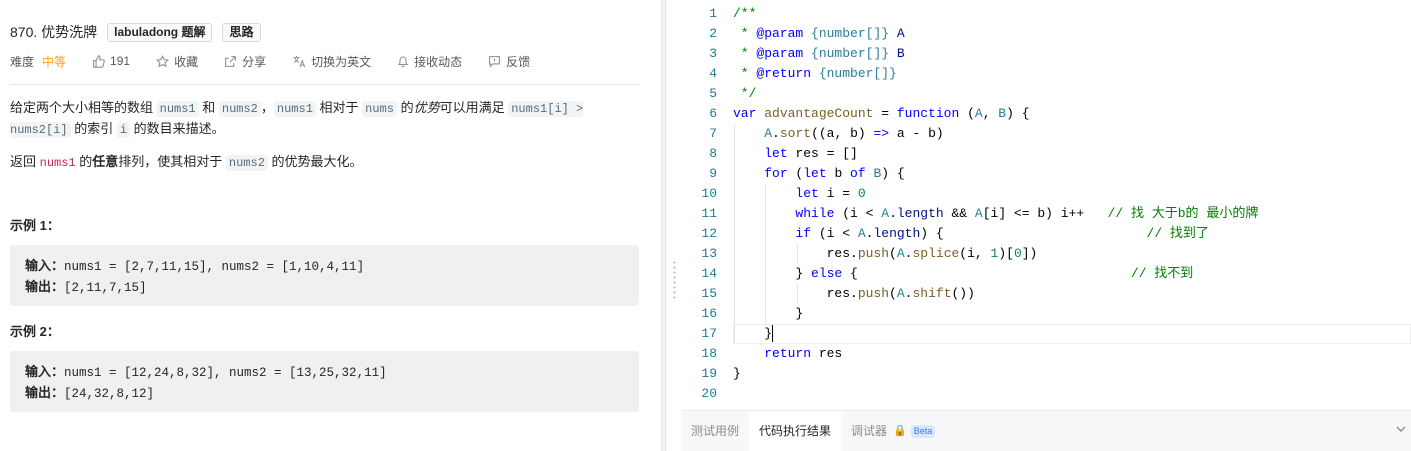 The image size is (1411, 451). Describe the element at coordinates (230, 61) in the screenshot. I see `share-icon` at that location.